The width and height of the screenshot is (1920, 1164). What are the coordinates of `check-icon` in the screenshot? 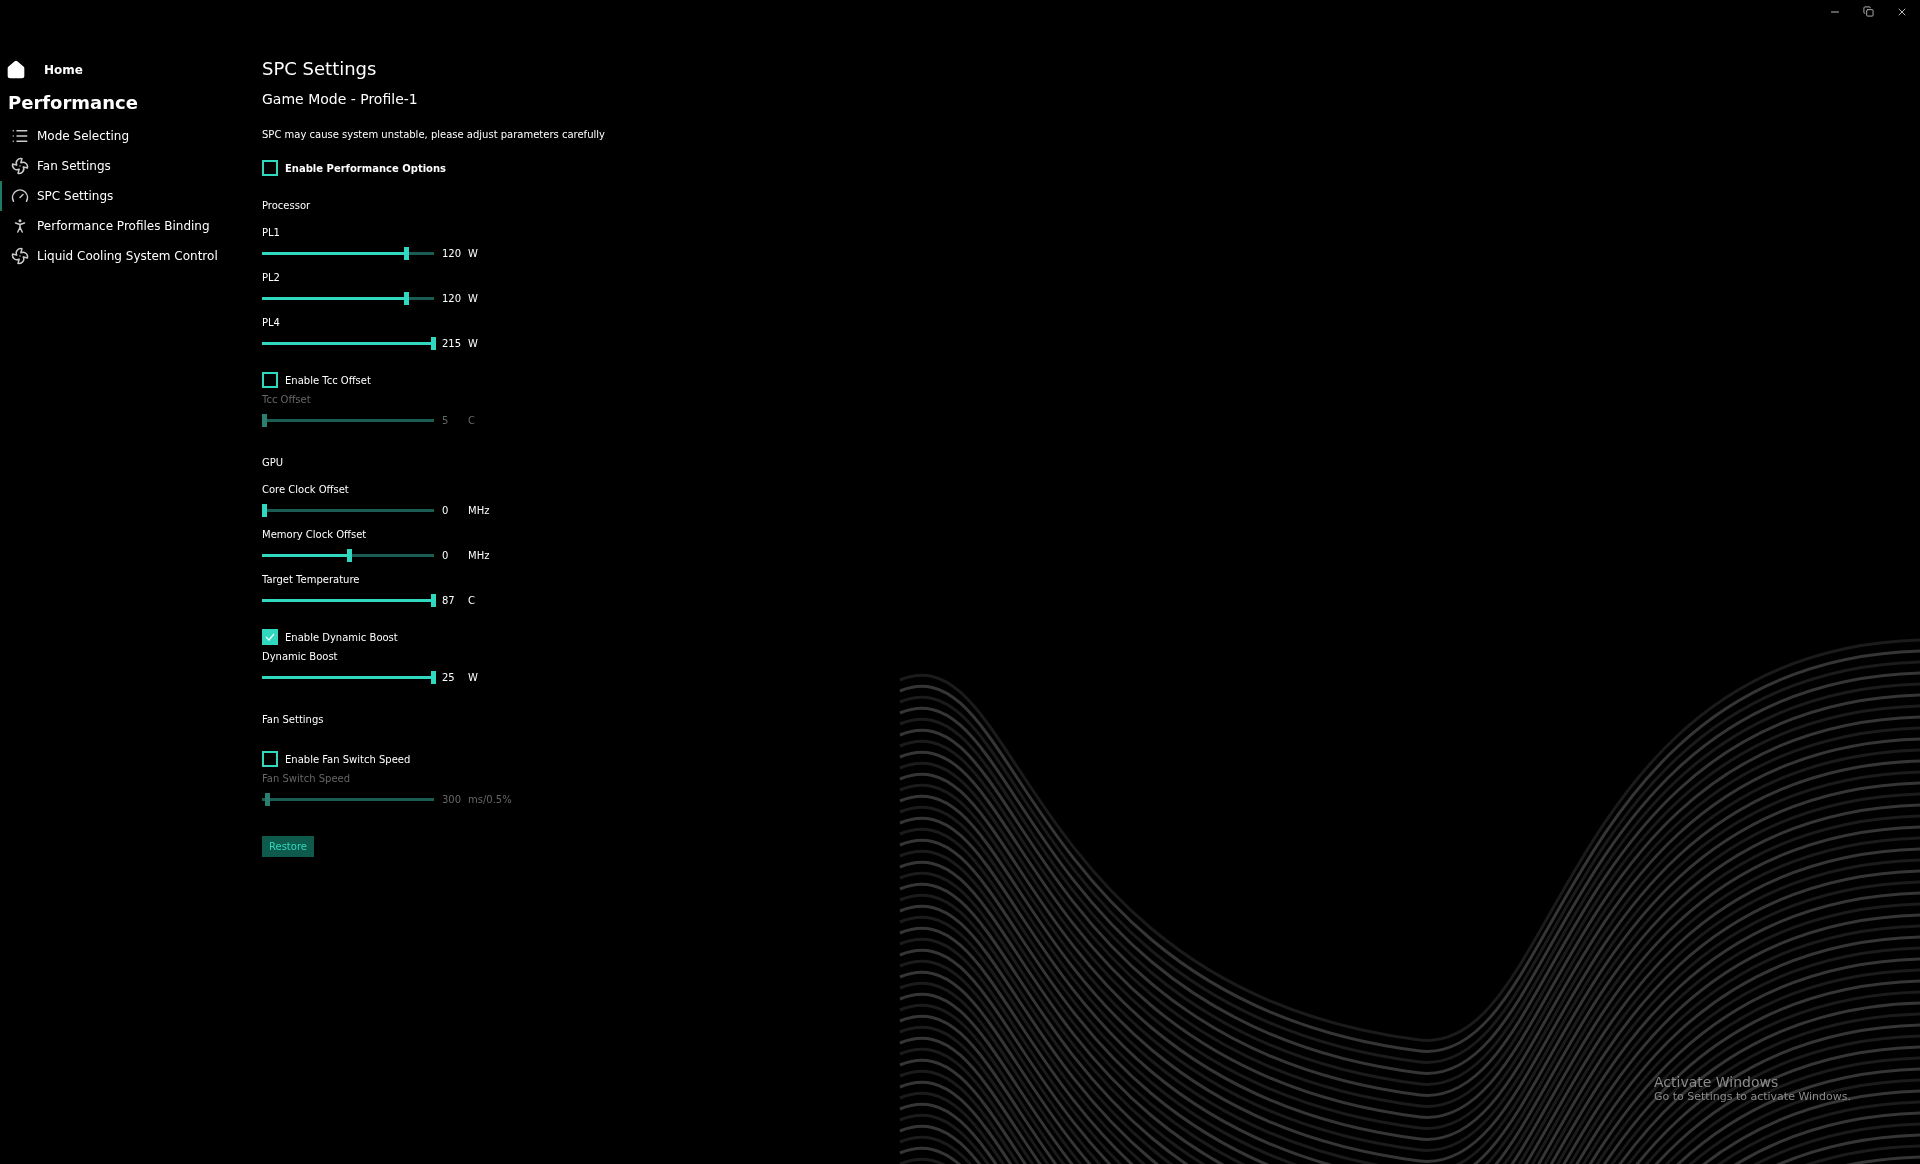 It's located at (270, 637).